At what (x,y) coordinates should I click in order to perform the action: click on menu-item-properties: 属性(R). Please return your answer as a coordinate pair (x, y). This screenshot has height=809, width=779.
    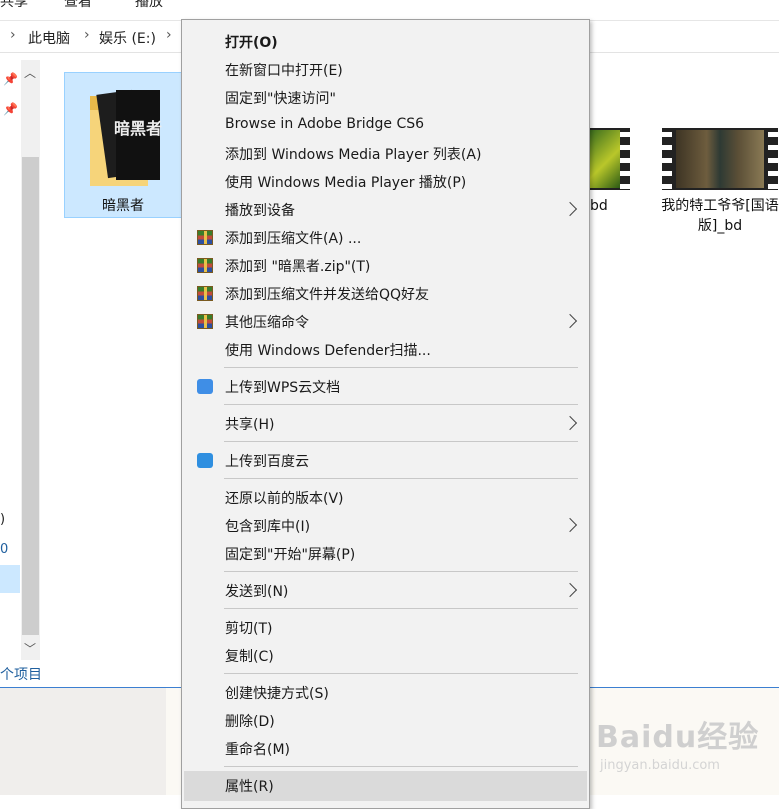
    Looking at the image, I should click on (385, 786).